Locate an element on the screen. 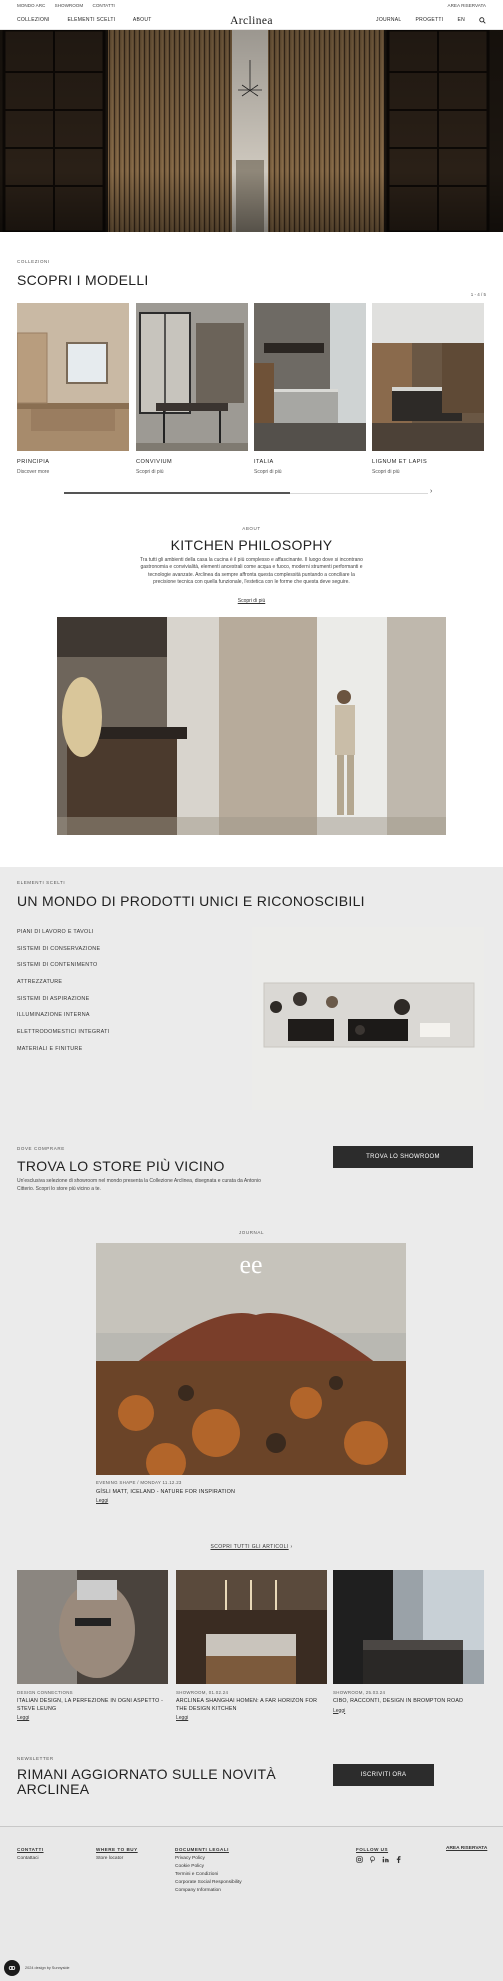 This screenshot has width=503, height=1981. philosophy-image is located at coordinates (251, 726).